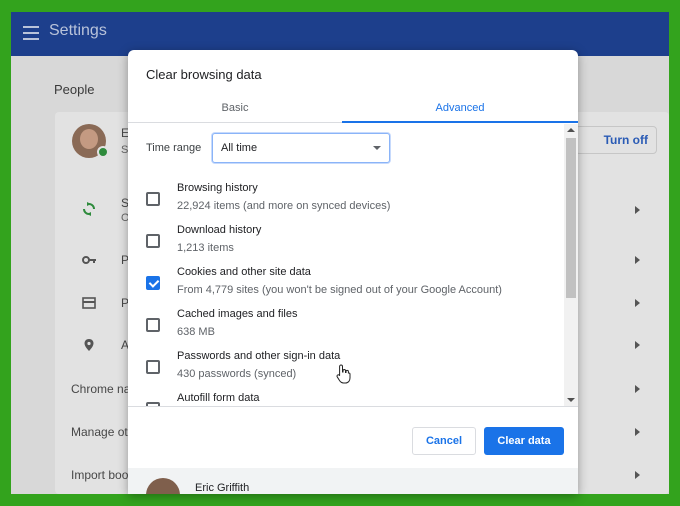 The image size is (680, 506). I want to click on hand-cursor-icon, so click(343, 374).